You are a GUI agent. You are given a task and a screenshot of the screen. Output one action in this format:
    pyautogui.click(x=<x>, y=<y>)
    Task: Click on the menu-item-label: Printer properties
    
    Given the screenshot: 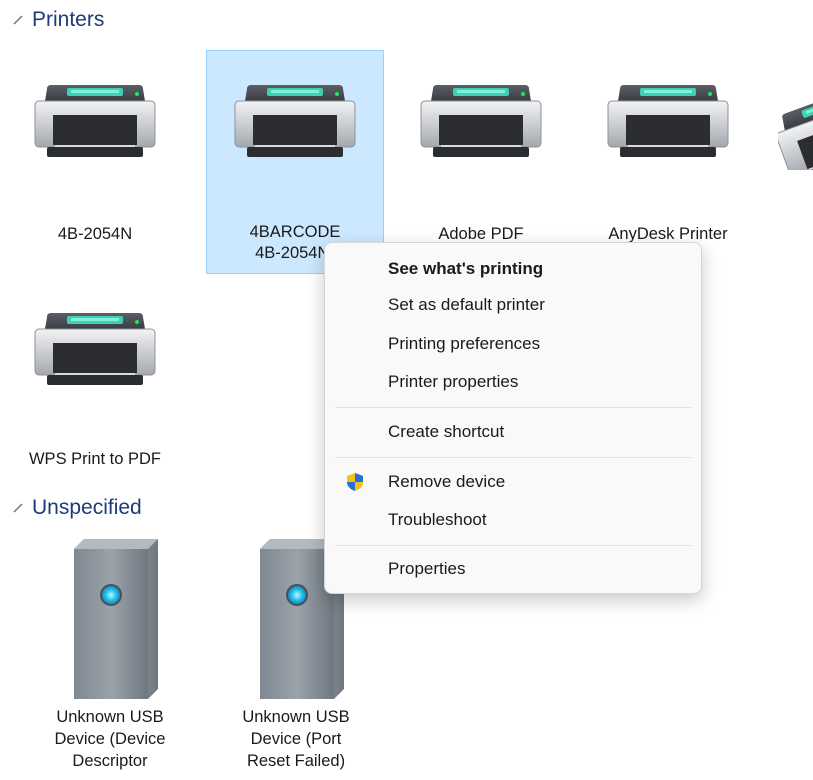 What is the action you would take?
    pyautogui.click(x=453, y=381)
    